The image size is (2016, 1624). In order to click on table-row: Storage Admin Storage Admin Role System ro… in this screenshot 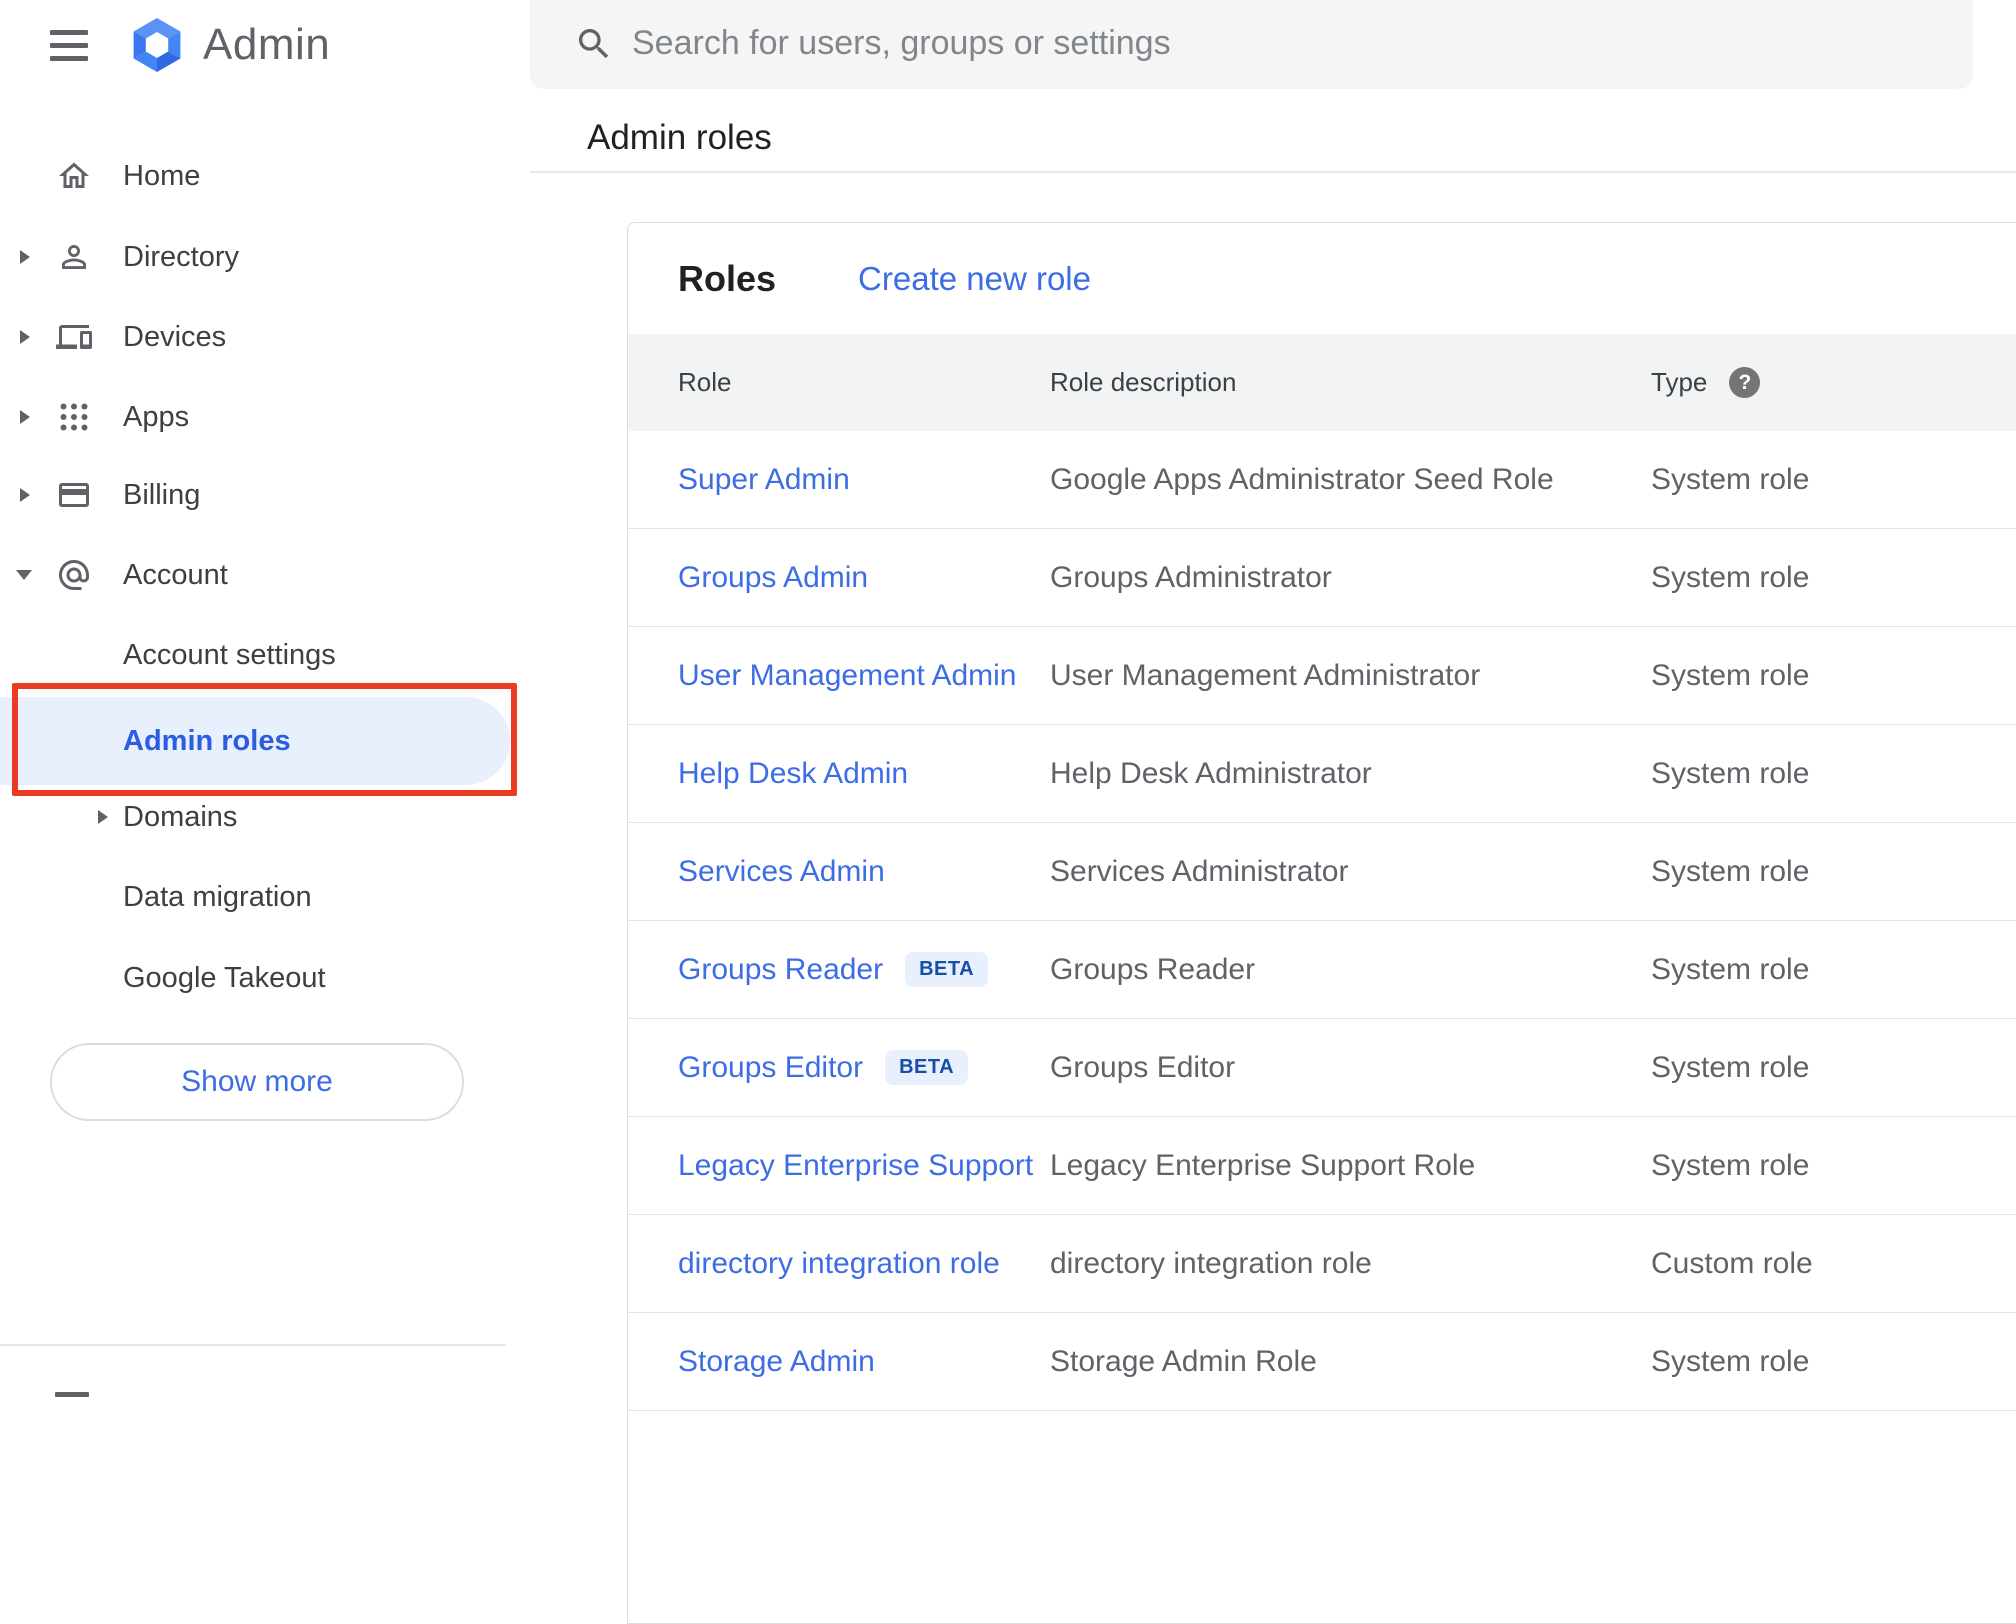, I will do `click(1322, 1362)`.